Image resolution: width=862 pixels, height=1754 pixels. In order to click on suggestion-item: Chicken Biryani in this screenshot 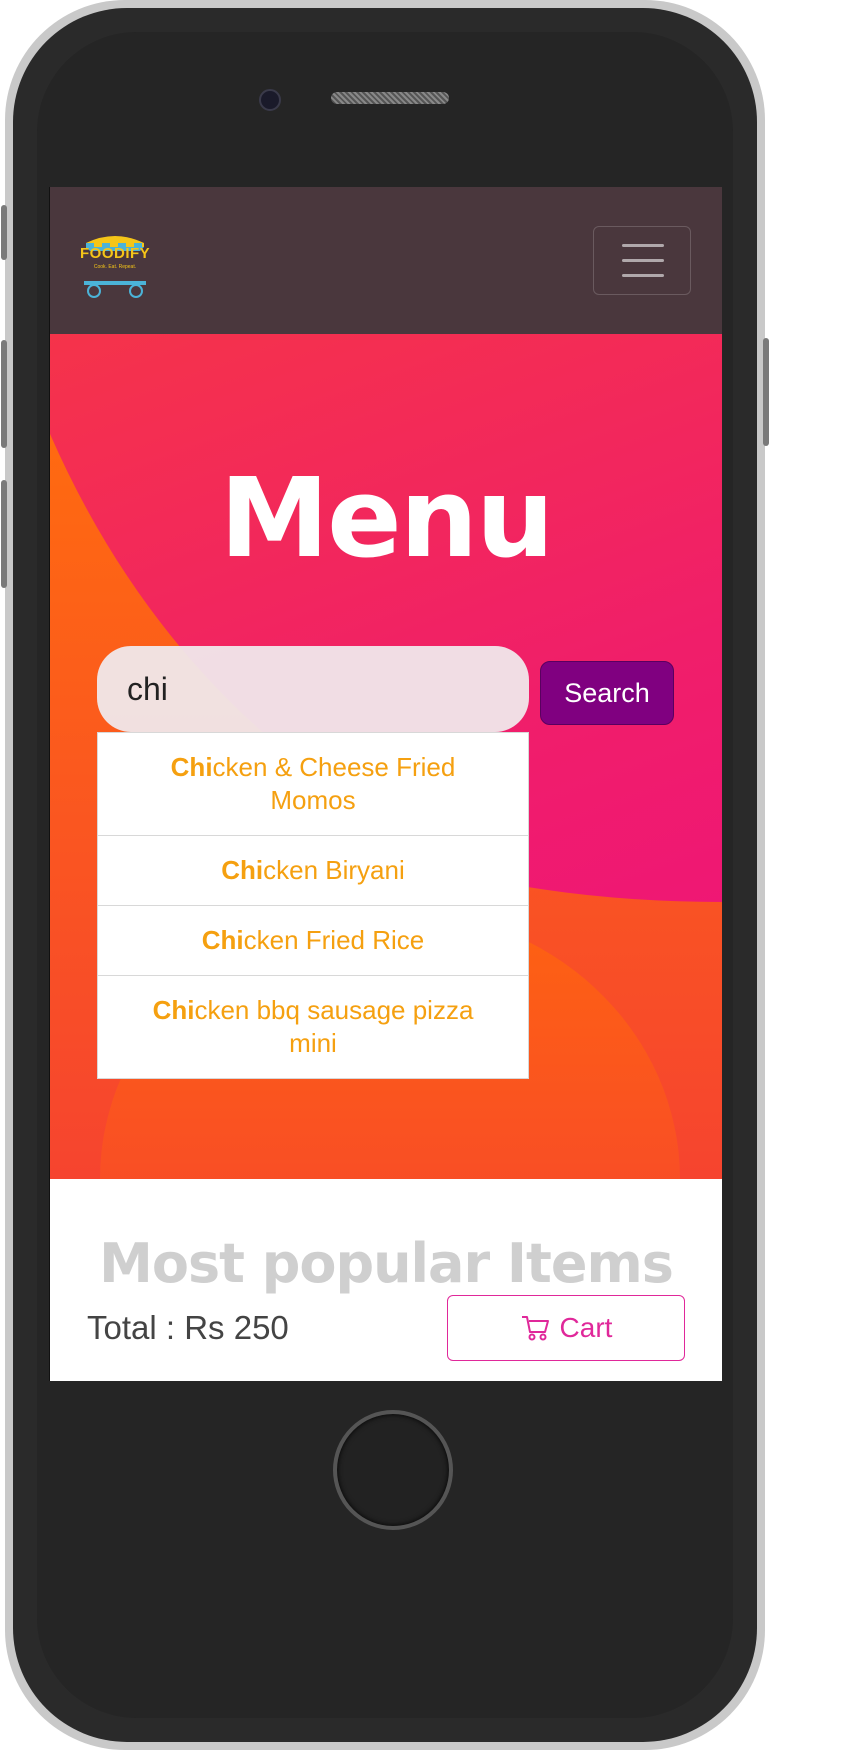, I will do `click(313, 871)`.